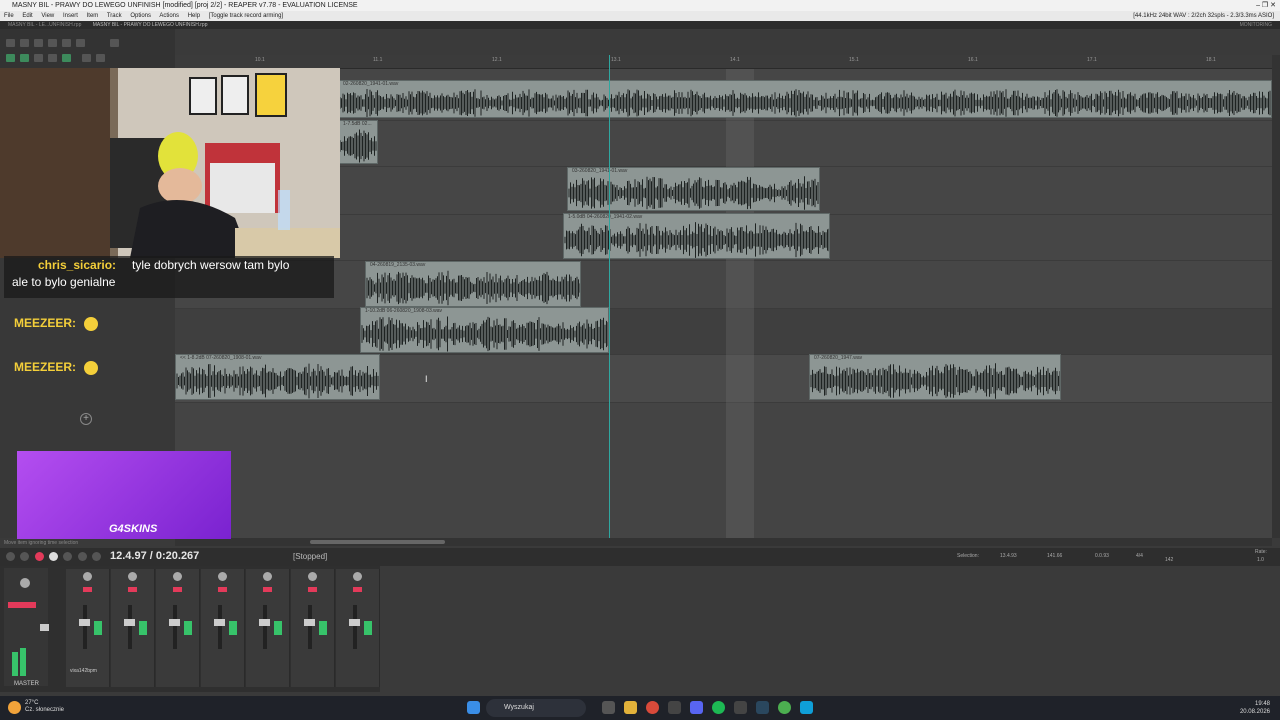  Describe the element at coordinates (1276, 296) in the screenshot. I see `vertical-scrollbar` at that location.